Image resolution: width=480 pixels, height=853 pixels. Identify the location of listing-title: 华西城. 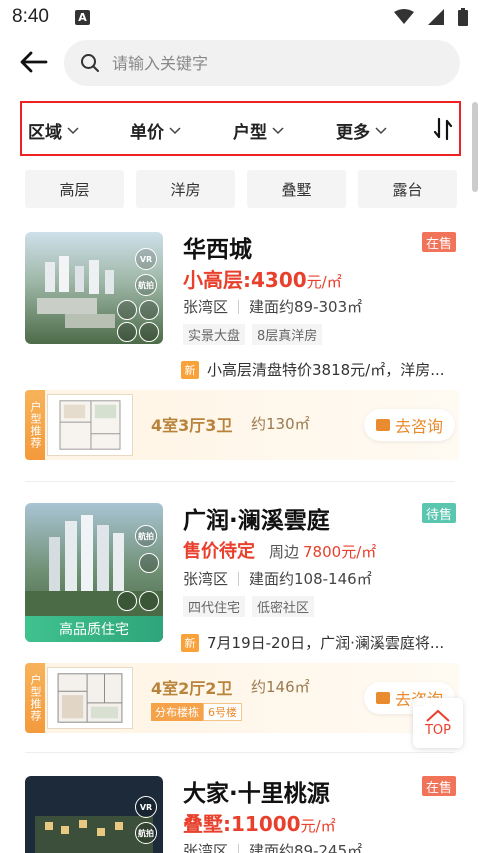
(217, 247).